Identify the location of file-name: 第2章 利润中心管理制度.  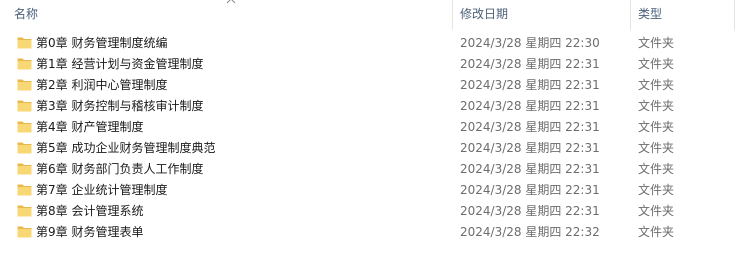
(102, 85).